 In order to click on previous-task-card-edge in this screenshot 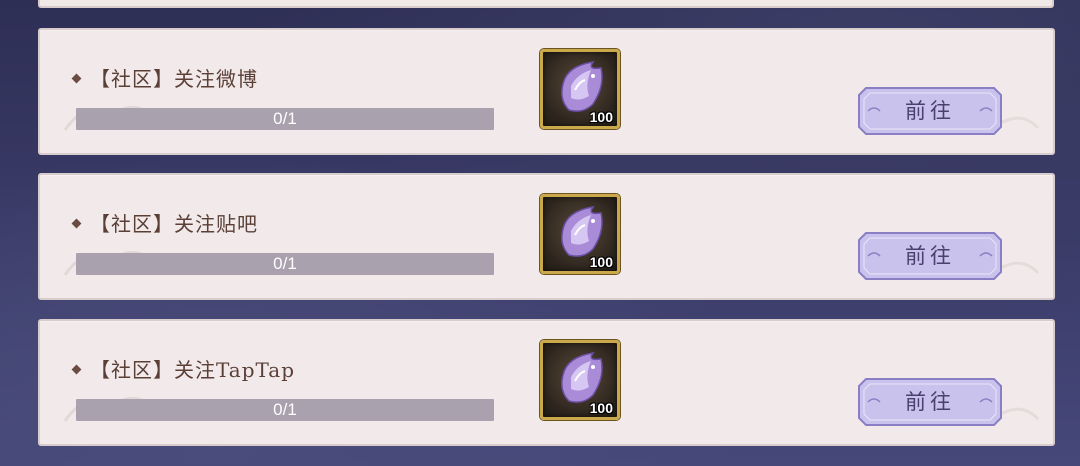, I will do `click(546, 4)`.